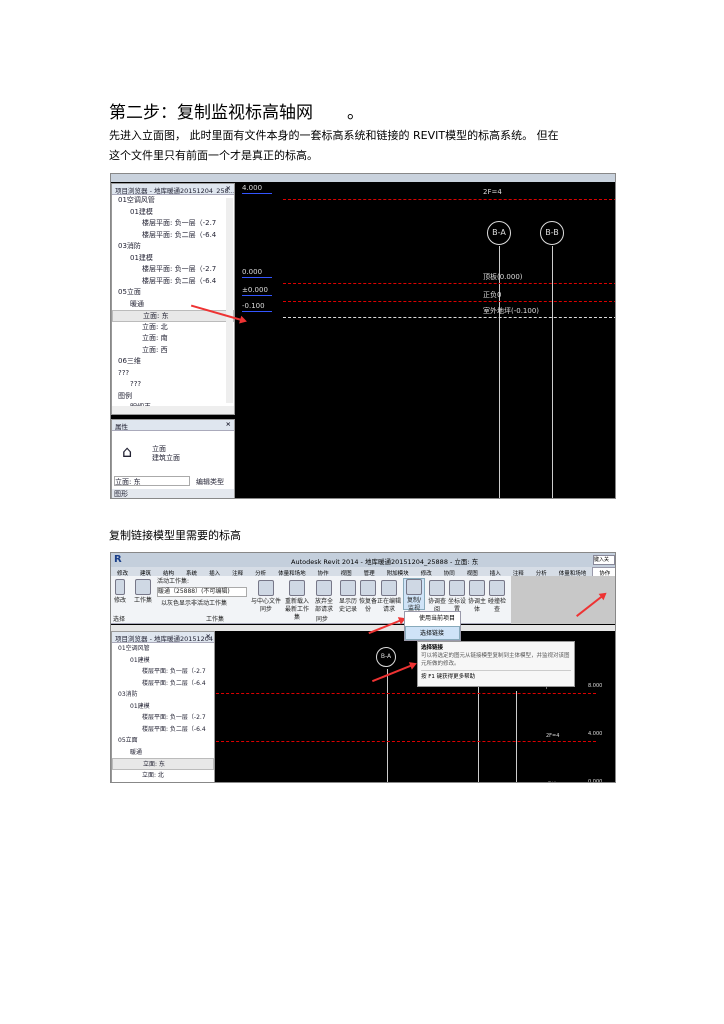  I want to click on active-workset-select: 暖通（25888）(不可编辑), so click(202, 592).